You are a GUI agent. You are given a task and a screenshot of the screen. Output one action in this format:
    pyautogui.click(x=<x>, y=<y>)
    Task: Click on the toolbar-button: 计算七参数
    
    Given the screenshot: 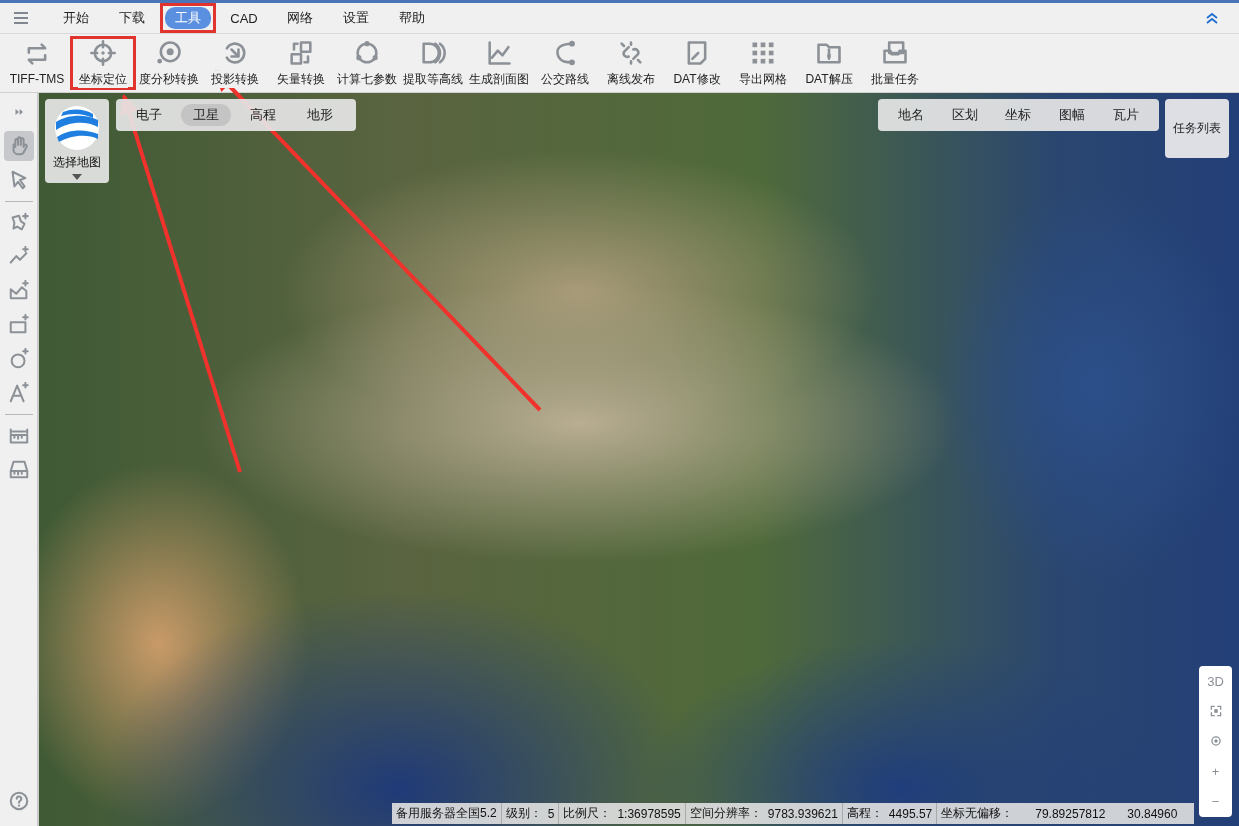 What is the action you would take?
    pyautogui.click(x=367, y=63)
    